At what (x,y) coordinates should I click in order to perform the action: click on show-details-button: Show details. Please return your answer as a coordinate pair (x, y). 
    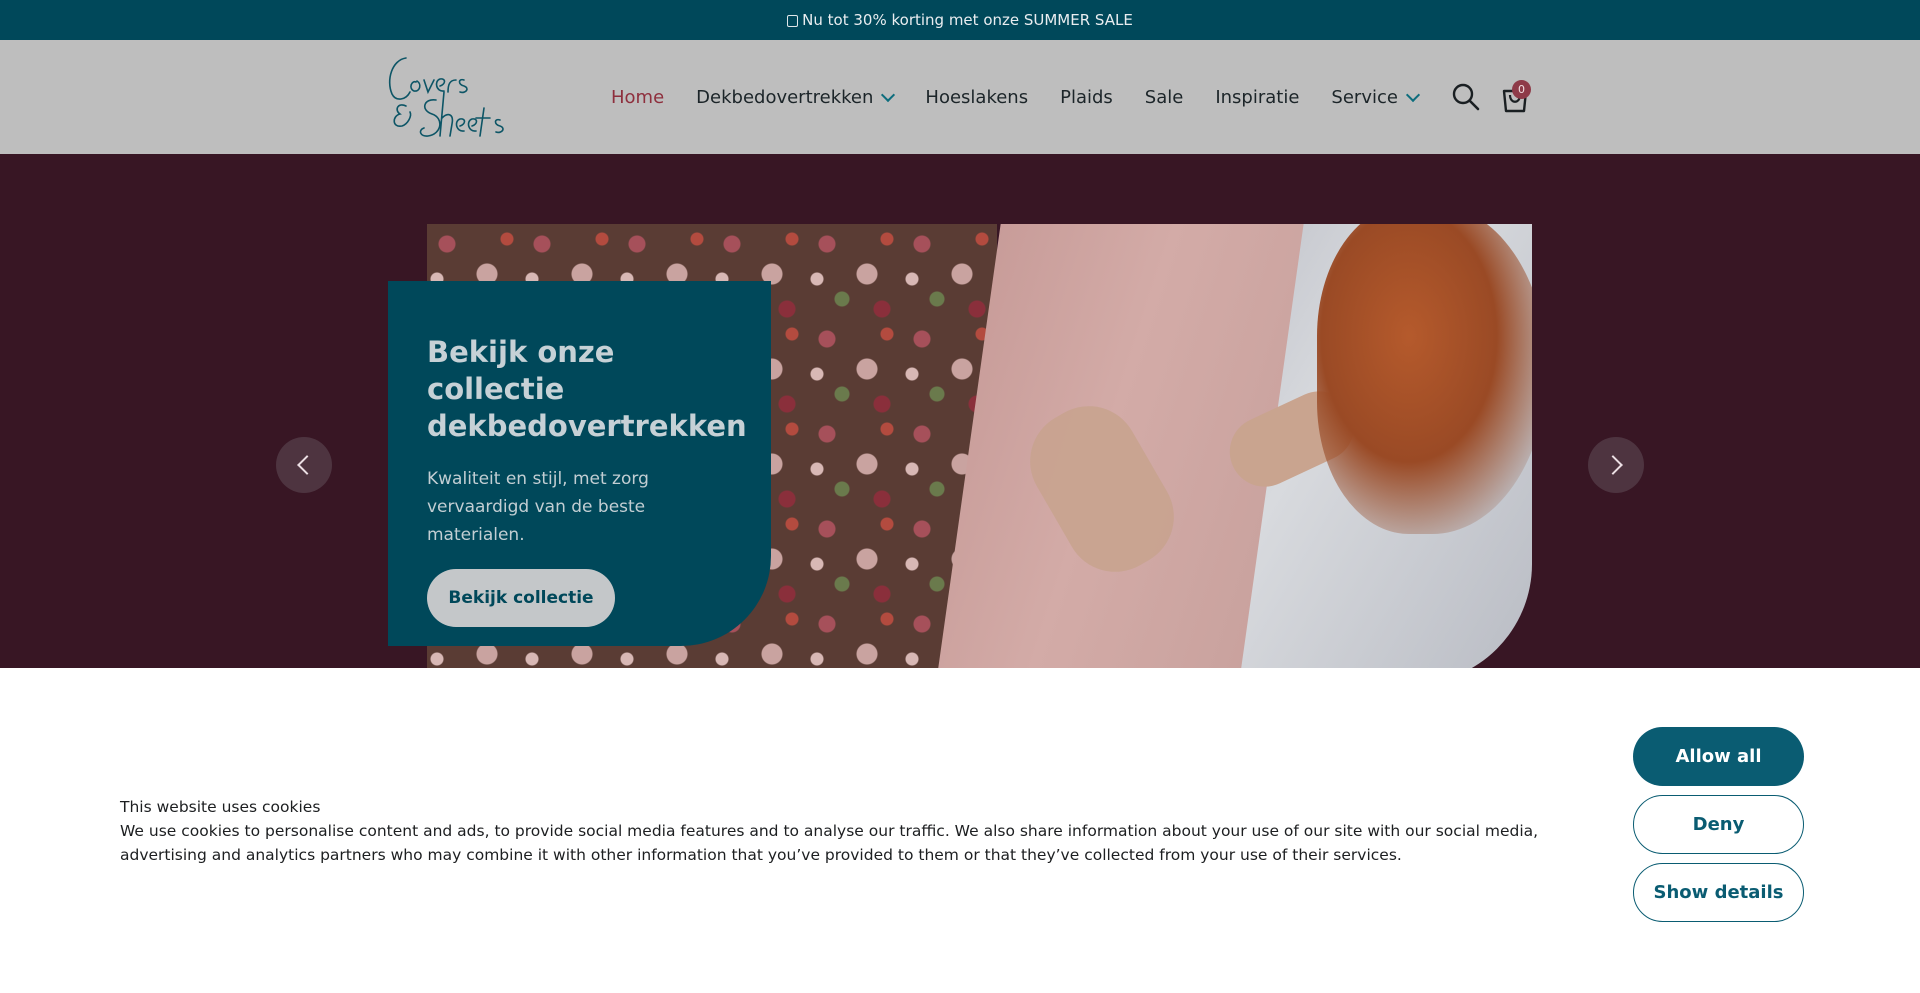
    Looking at the image, I should click on (1718, 892).